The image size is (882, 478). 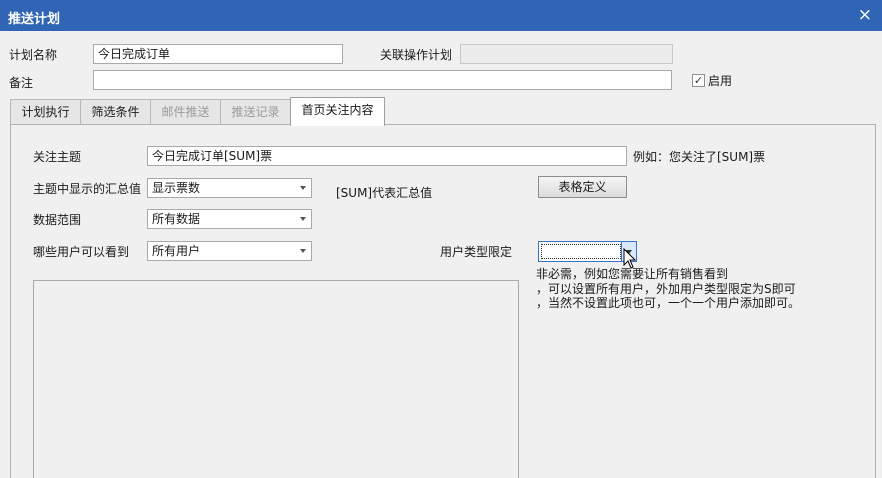 I want to click on range-select: 所有数据, so click(x=229, y=219).